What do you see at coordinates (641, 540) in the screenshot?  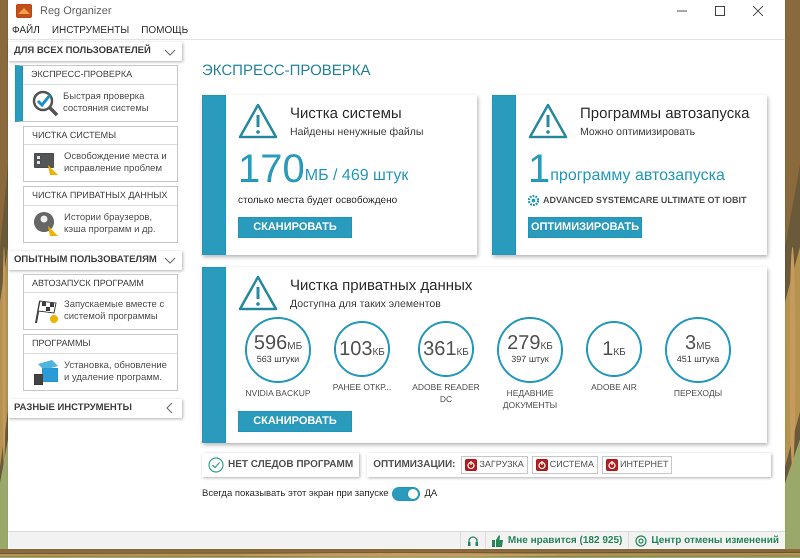 I see `target-icon` at bounding box center [641, 540].